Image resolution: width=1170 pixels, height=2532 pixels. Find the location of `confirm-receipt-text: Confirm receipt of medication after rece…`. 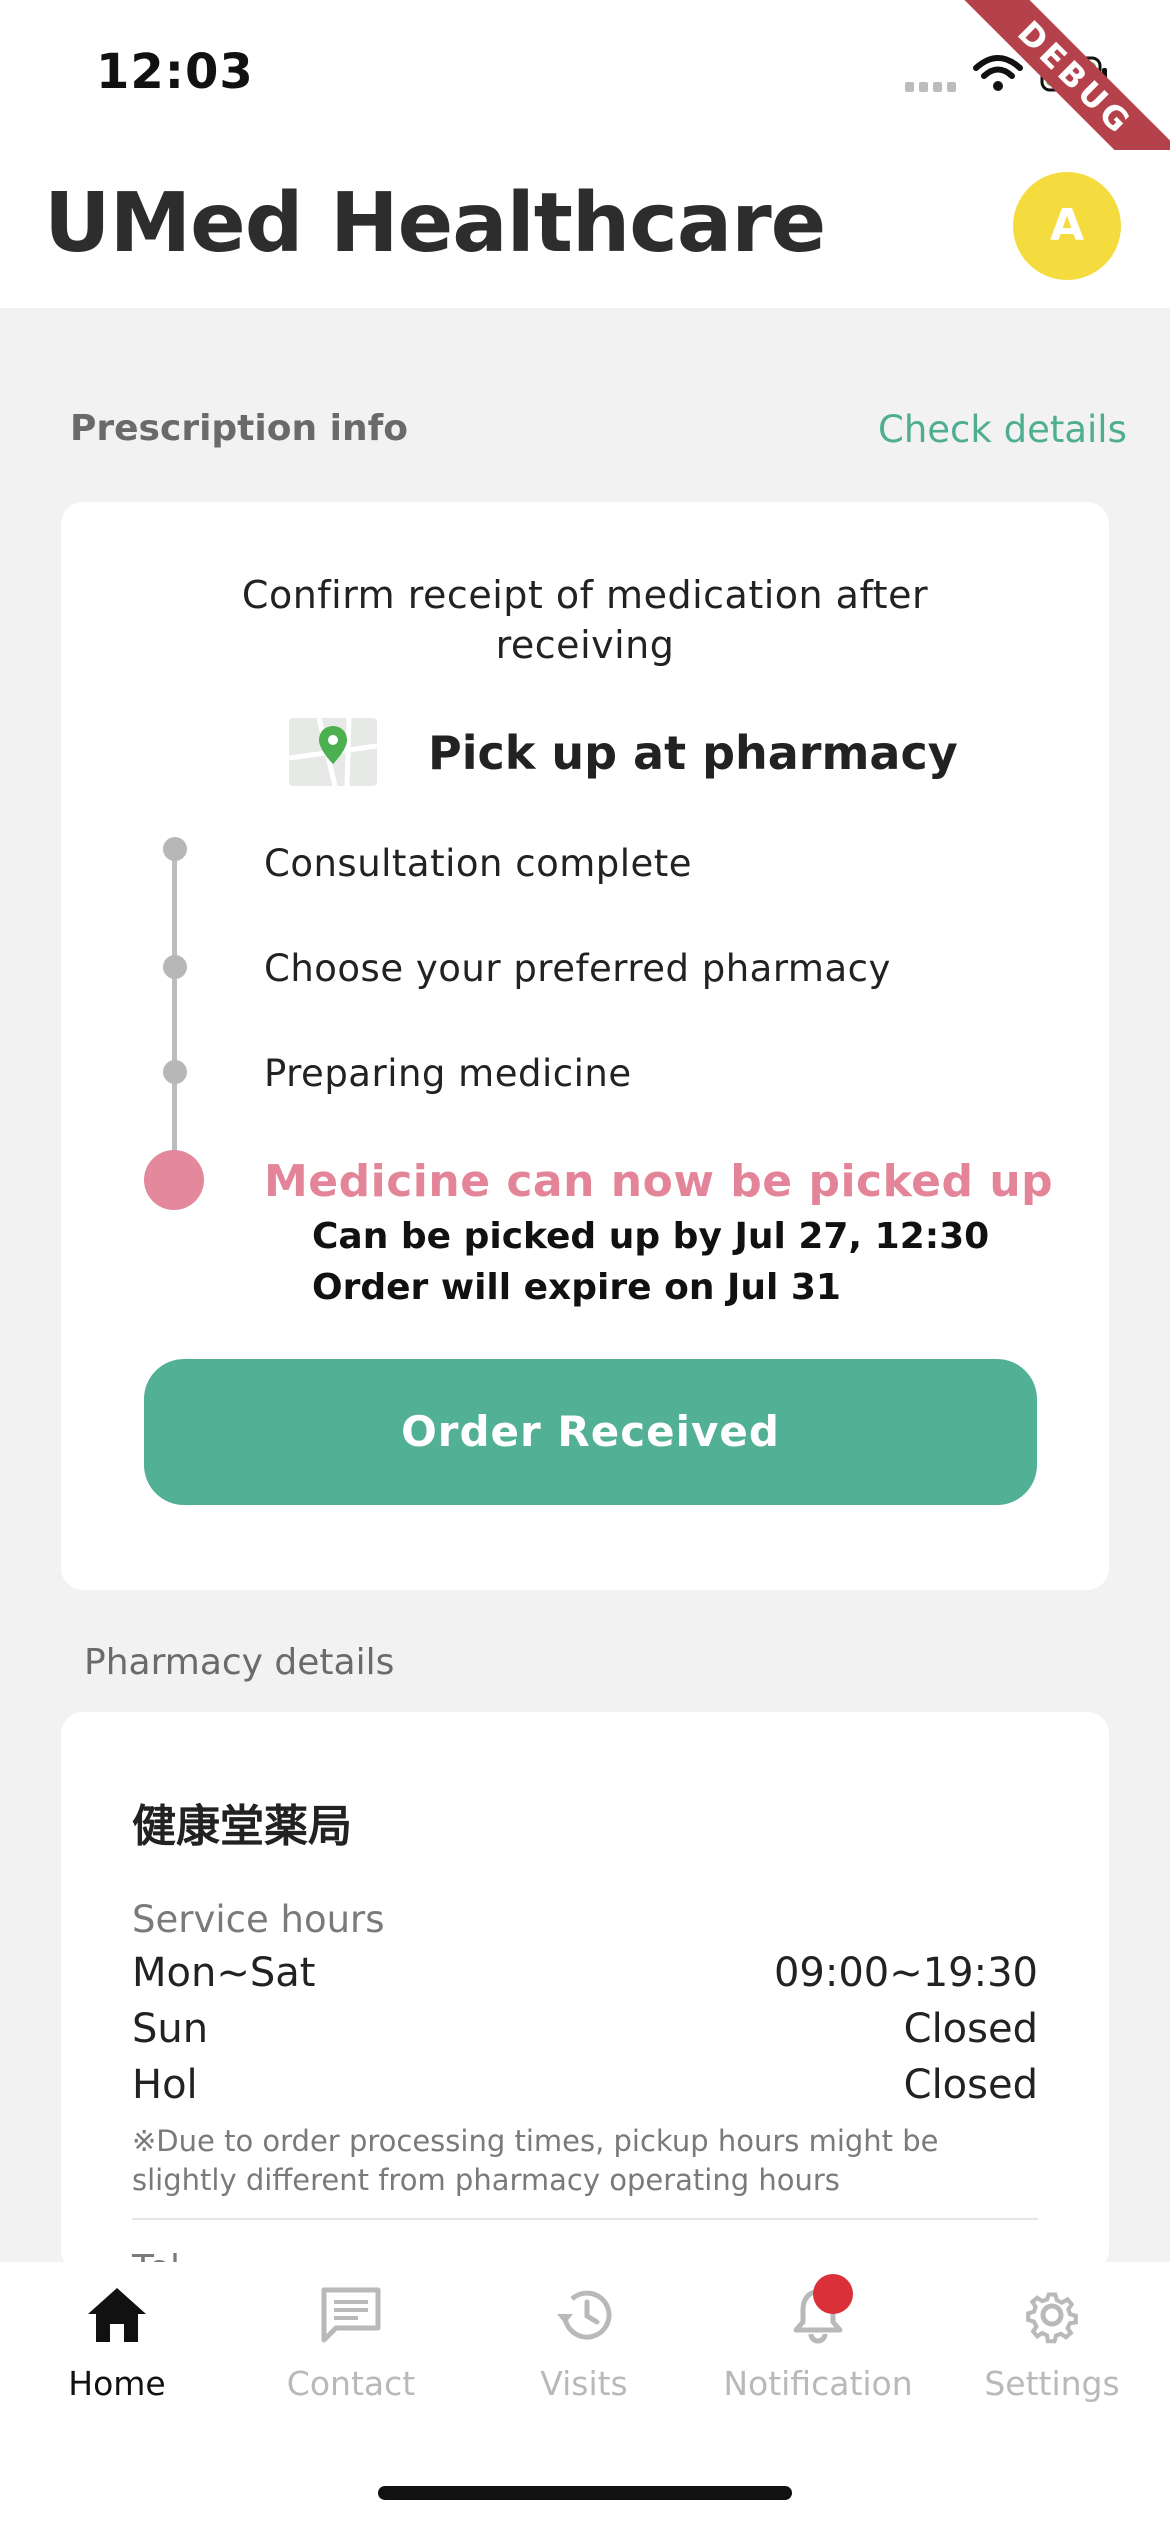

confirm-receipt-text: Confirm receipt of medication after rece… is located at coordinates (585, 620).